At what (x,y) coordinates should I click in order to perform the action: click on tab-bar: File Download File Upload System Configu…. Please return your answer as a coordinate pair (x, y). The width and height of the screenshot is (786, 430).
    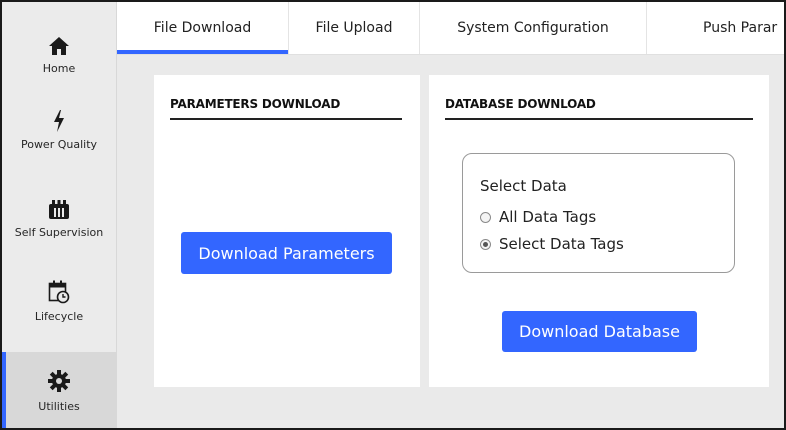
    Looking at the image, I should click on (450, 28).